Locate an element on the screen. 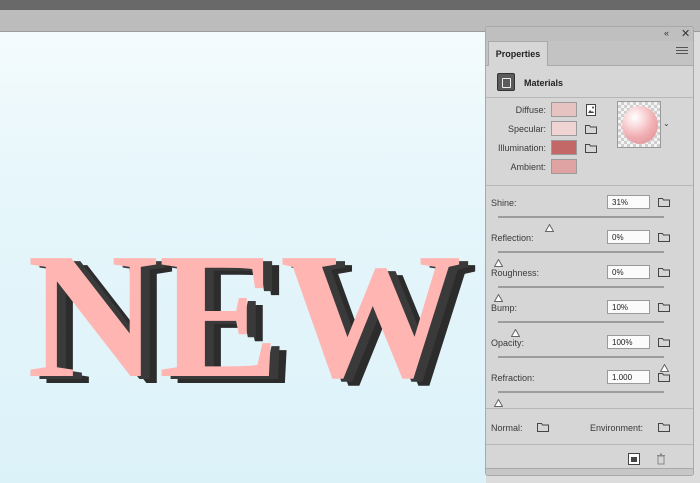  render-icon is located at coordinates (634, 458).